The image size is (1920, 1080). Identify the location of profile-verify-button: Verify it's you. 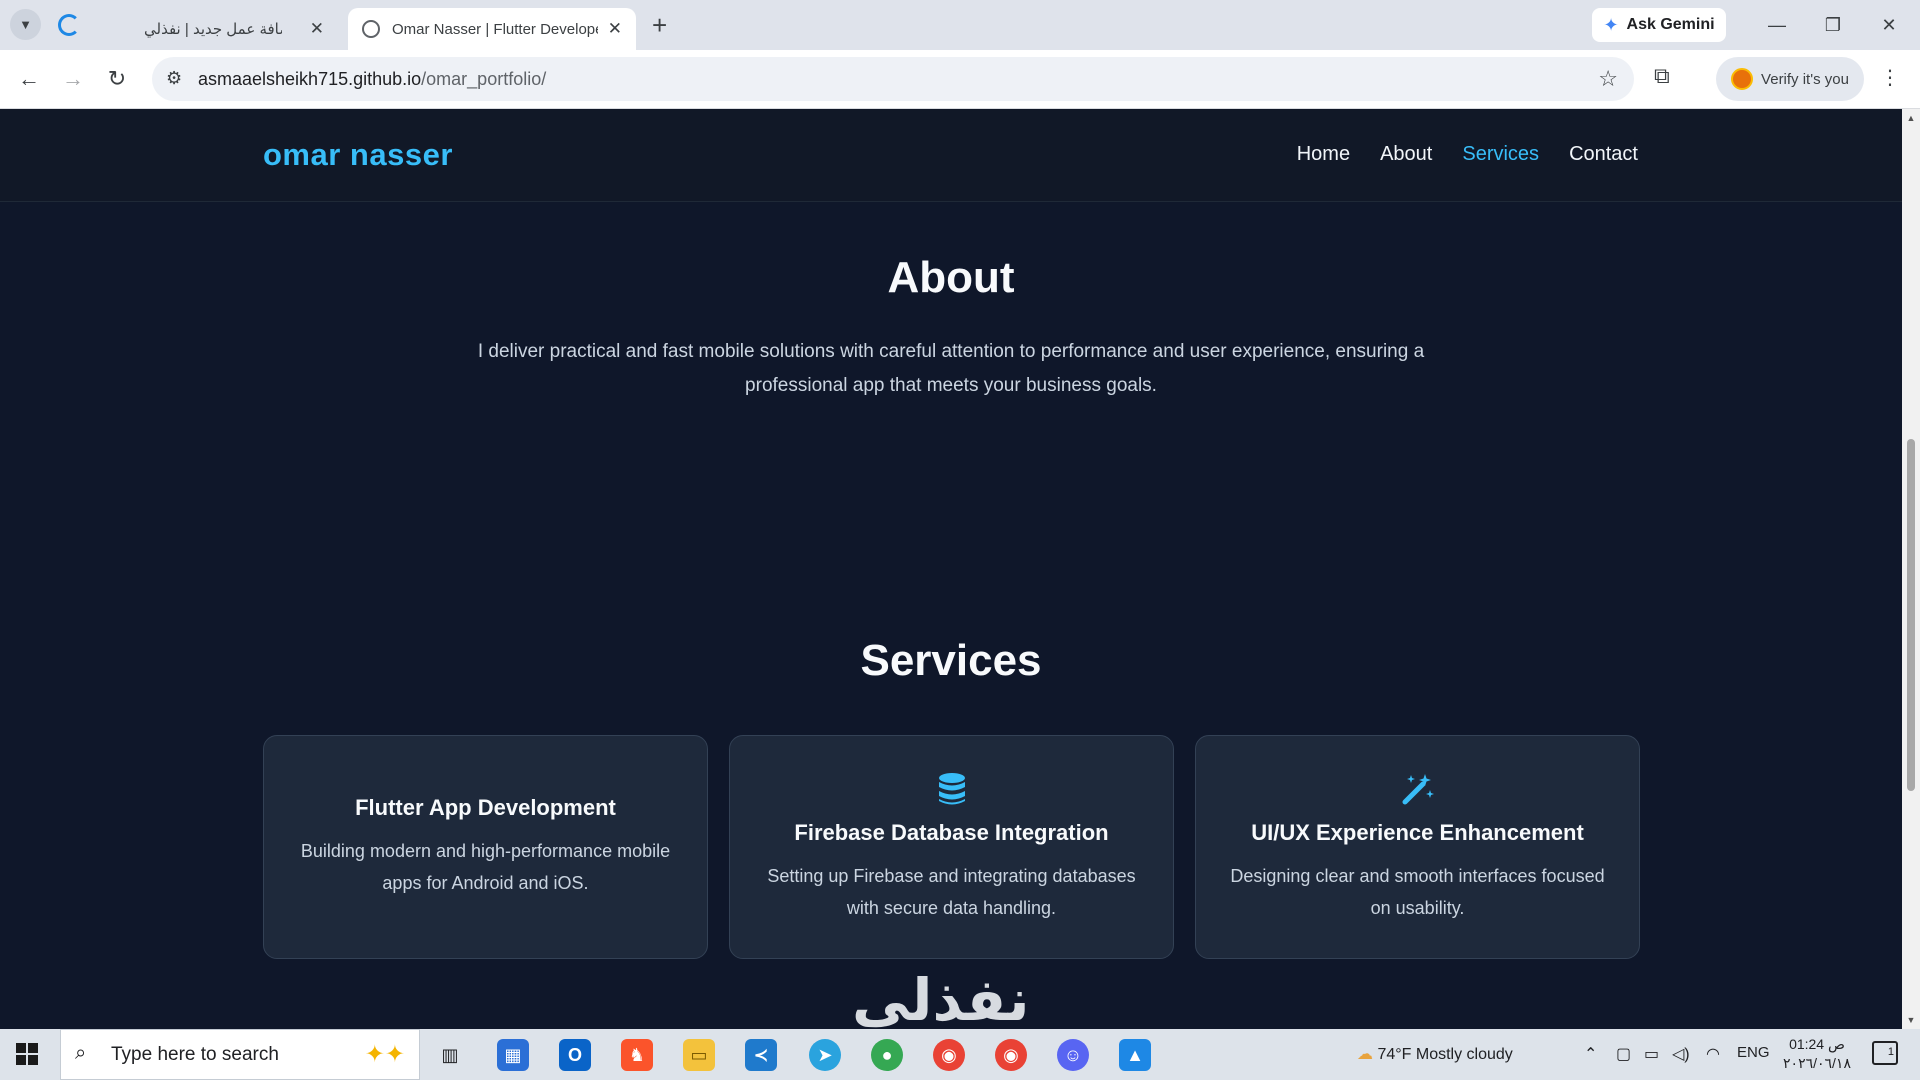
(1790, 79).